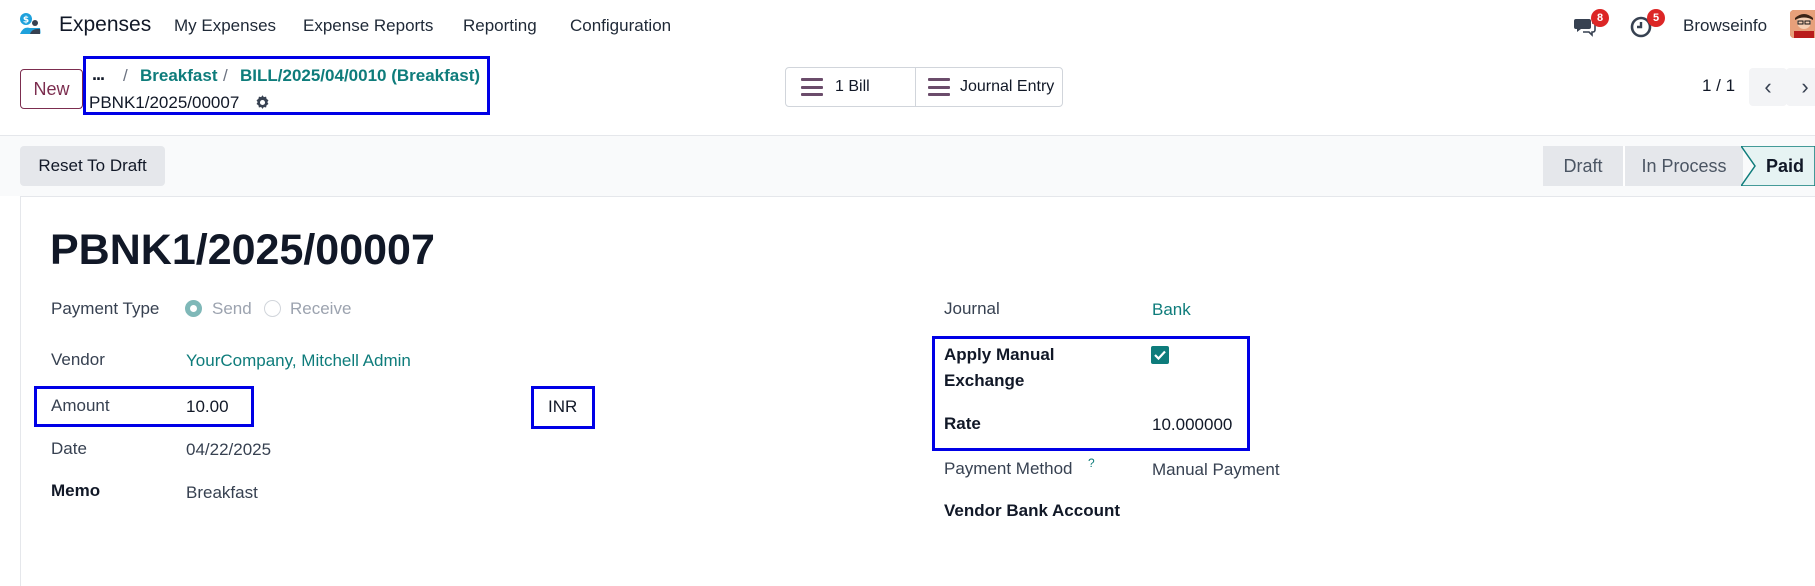  Describe the element at coordinates (222, 493) in the screenshot. I see `memo-field: Breakfast` at that location.